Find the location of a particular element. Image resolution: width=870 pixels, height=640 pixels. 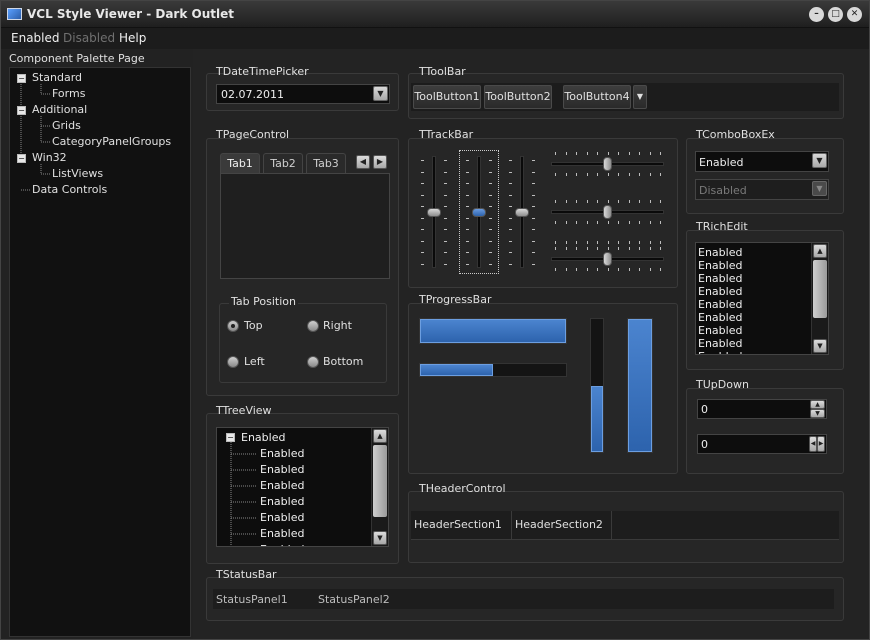

title-bar: VCL Style Viewer - Dark Outlet – □ ✕ is located at coordinates (435, 14).